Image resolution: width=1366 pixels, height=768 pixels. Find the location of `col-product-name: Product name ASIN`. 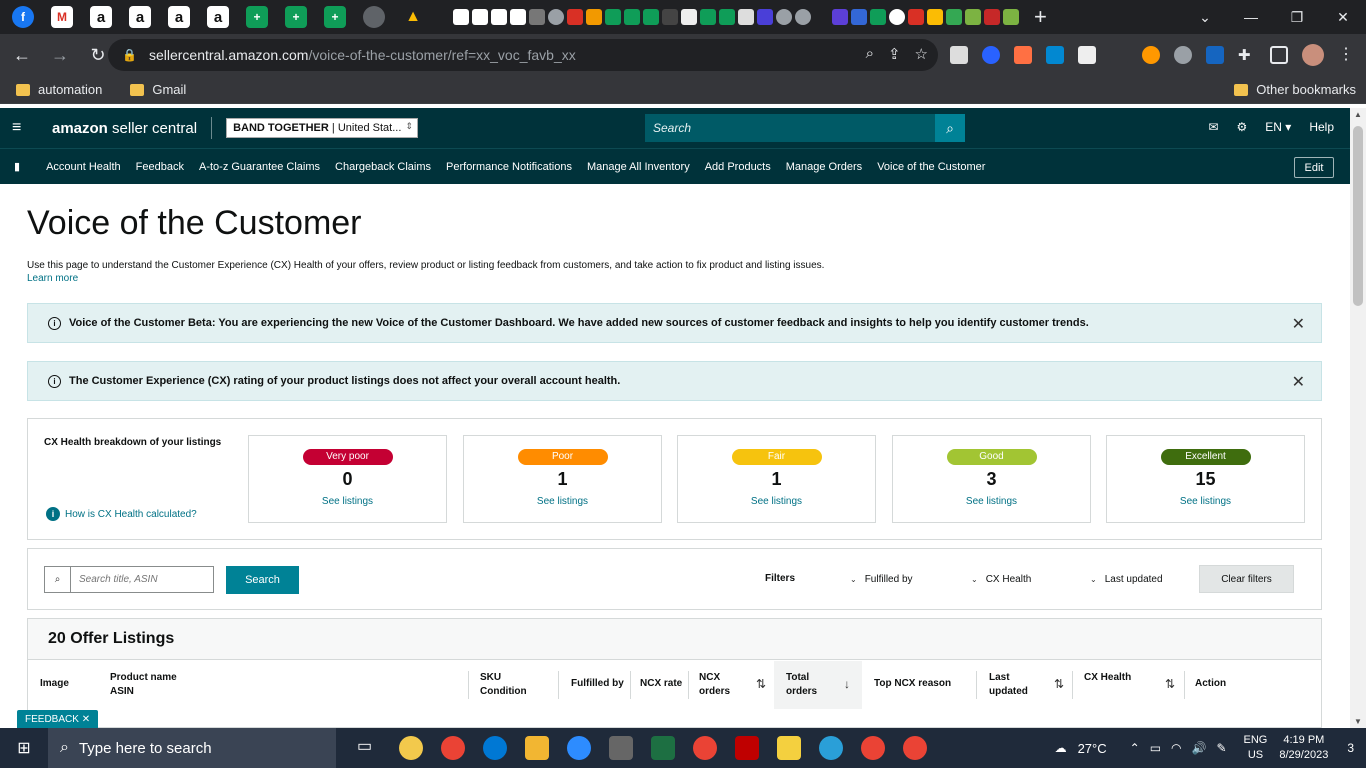

col-product-name: Product name ASIN is located at coordinates (143, 685).